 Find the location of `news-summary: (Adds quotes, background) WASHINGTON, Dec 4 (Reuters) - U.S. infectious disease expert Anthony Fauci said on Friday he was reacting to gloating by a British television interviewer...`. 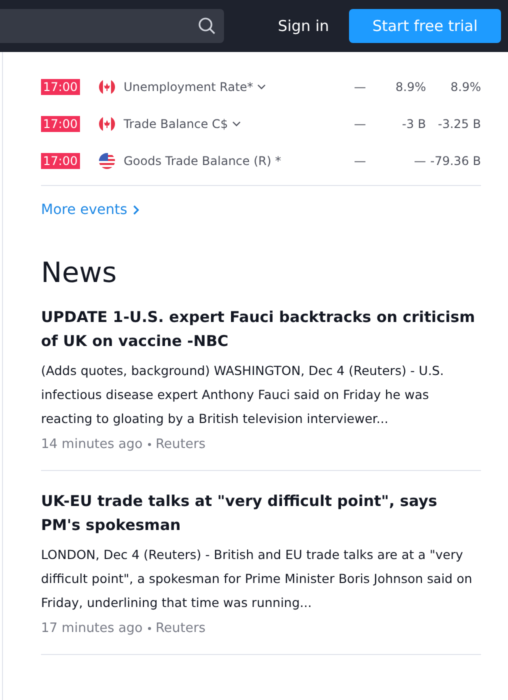

news-summary: (Adds quotes, background) WASHINGTON, Dec 4 (Reuters) - U.S. infectious disease expert Anthony Fauci said on Friday he was reacting to gloating by a British television interviewer... is located at coordinates (243, 395).